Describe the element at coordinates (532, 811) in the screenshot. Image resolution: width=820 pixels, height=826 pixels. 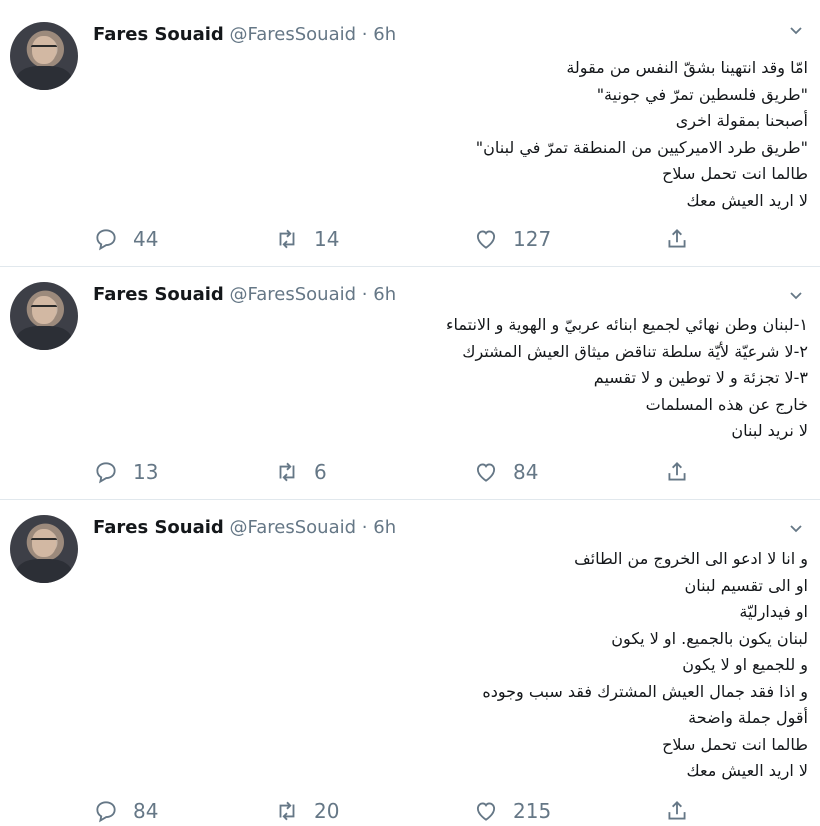
I see `like-count: 215` at that location.